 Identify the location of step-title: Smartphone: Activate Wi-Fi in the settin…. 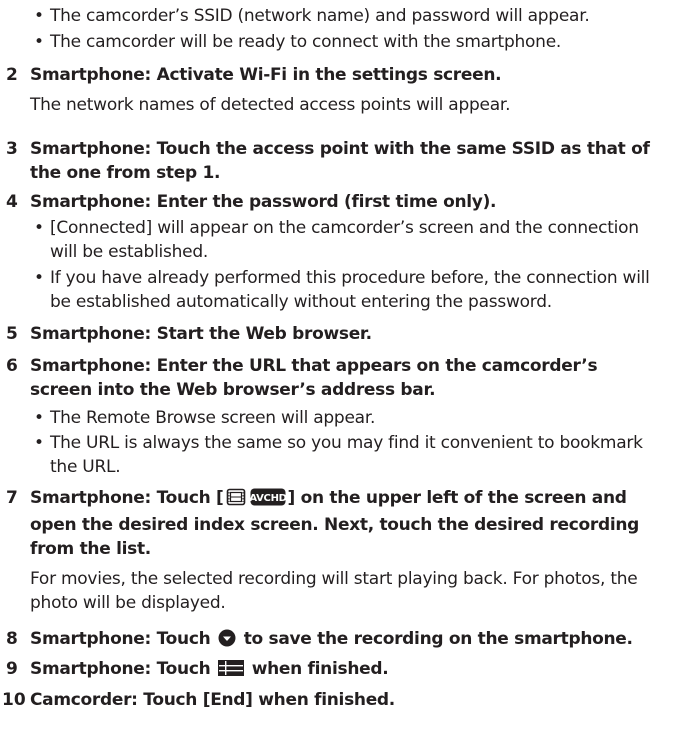
(266, 75).